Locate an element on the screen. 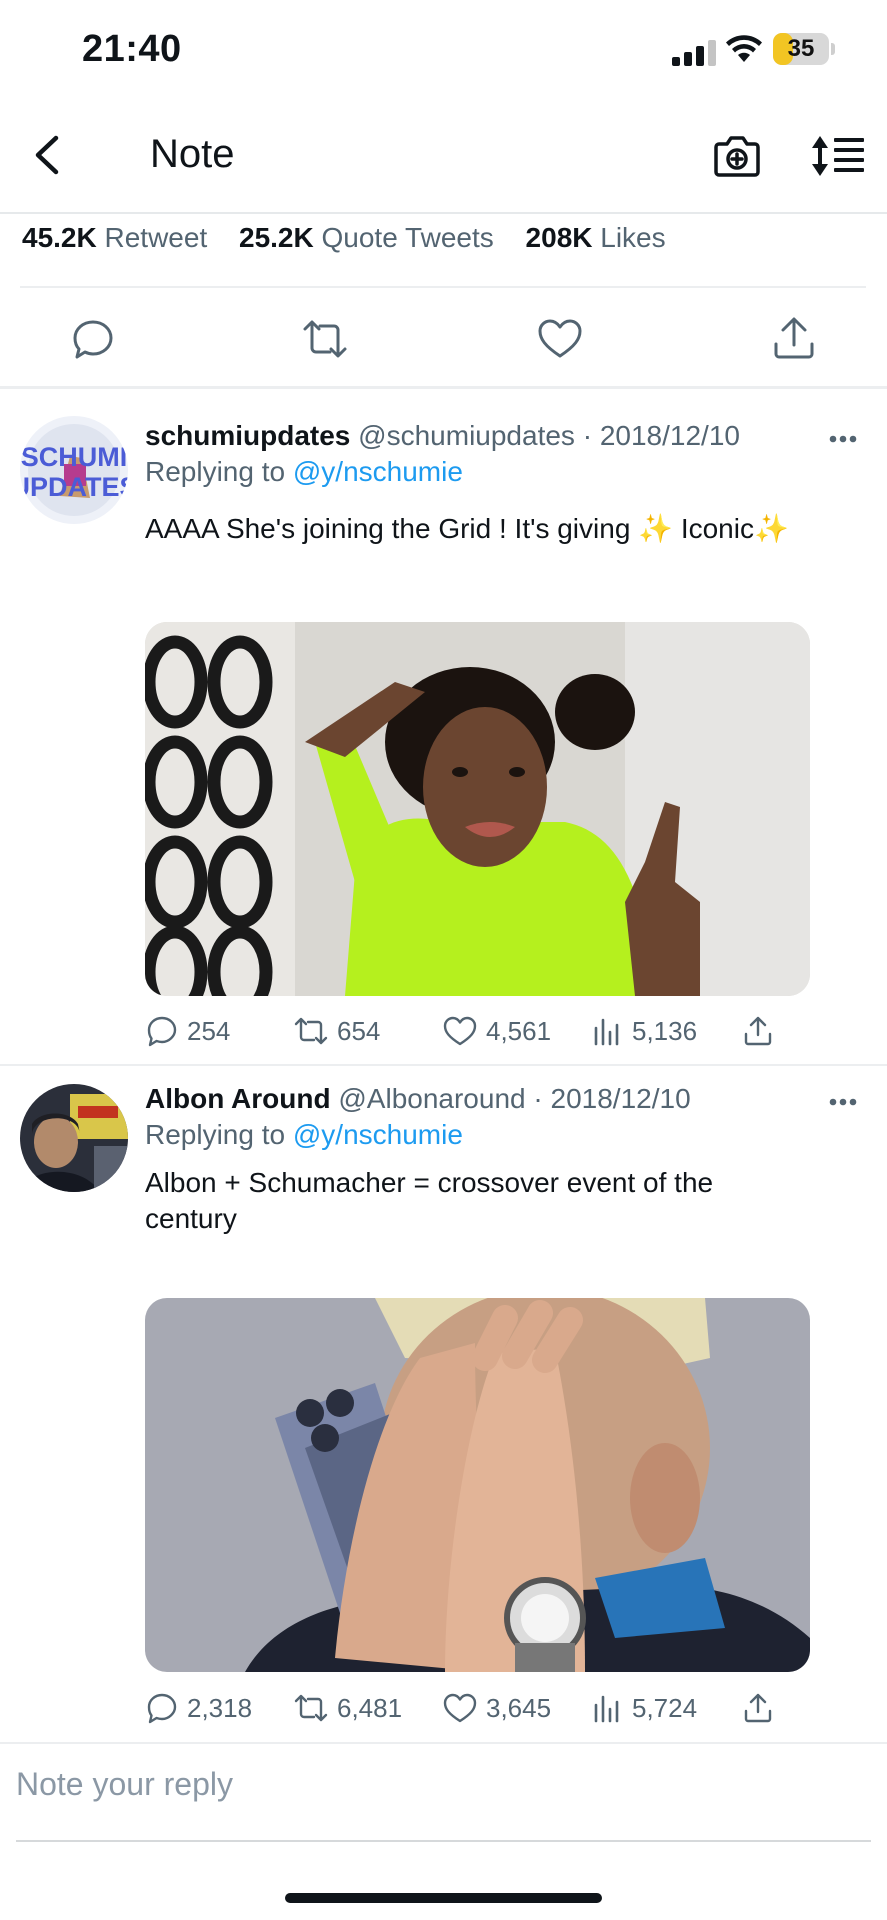  signal-icon is located at coordinates (694, 53).